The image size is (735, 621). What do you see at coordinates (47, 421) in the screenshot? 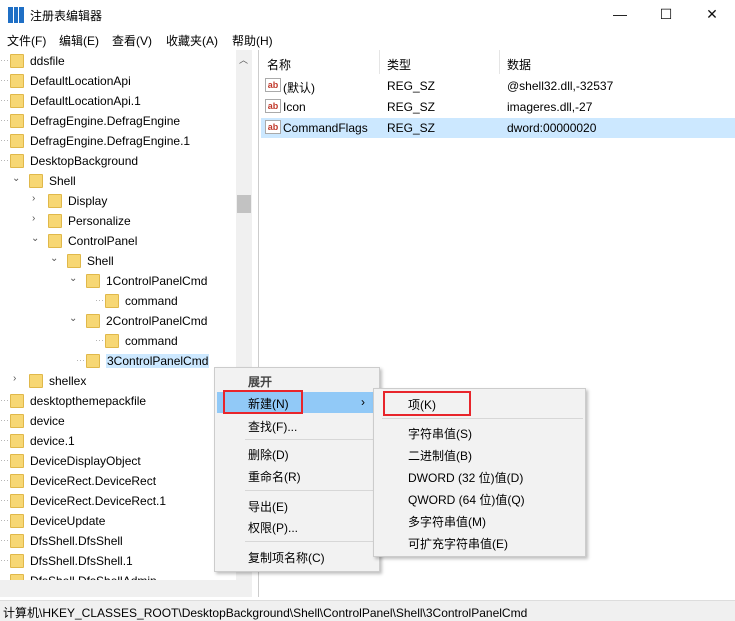
I see `tree-item-label: device` at bounding box center [47, 421].